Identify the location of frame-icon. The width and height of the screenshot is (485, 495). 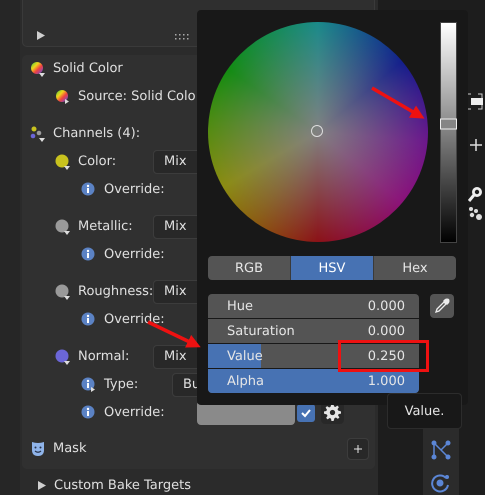
(474, 101).